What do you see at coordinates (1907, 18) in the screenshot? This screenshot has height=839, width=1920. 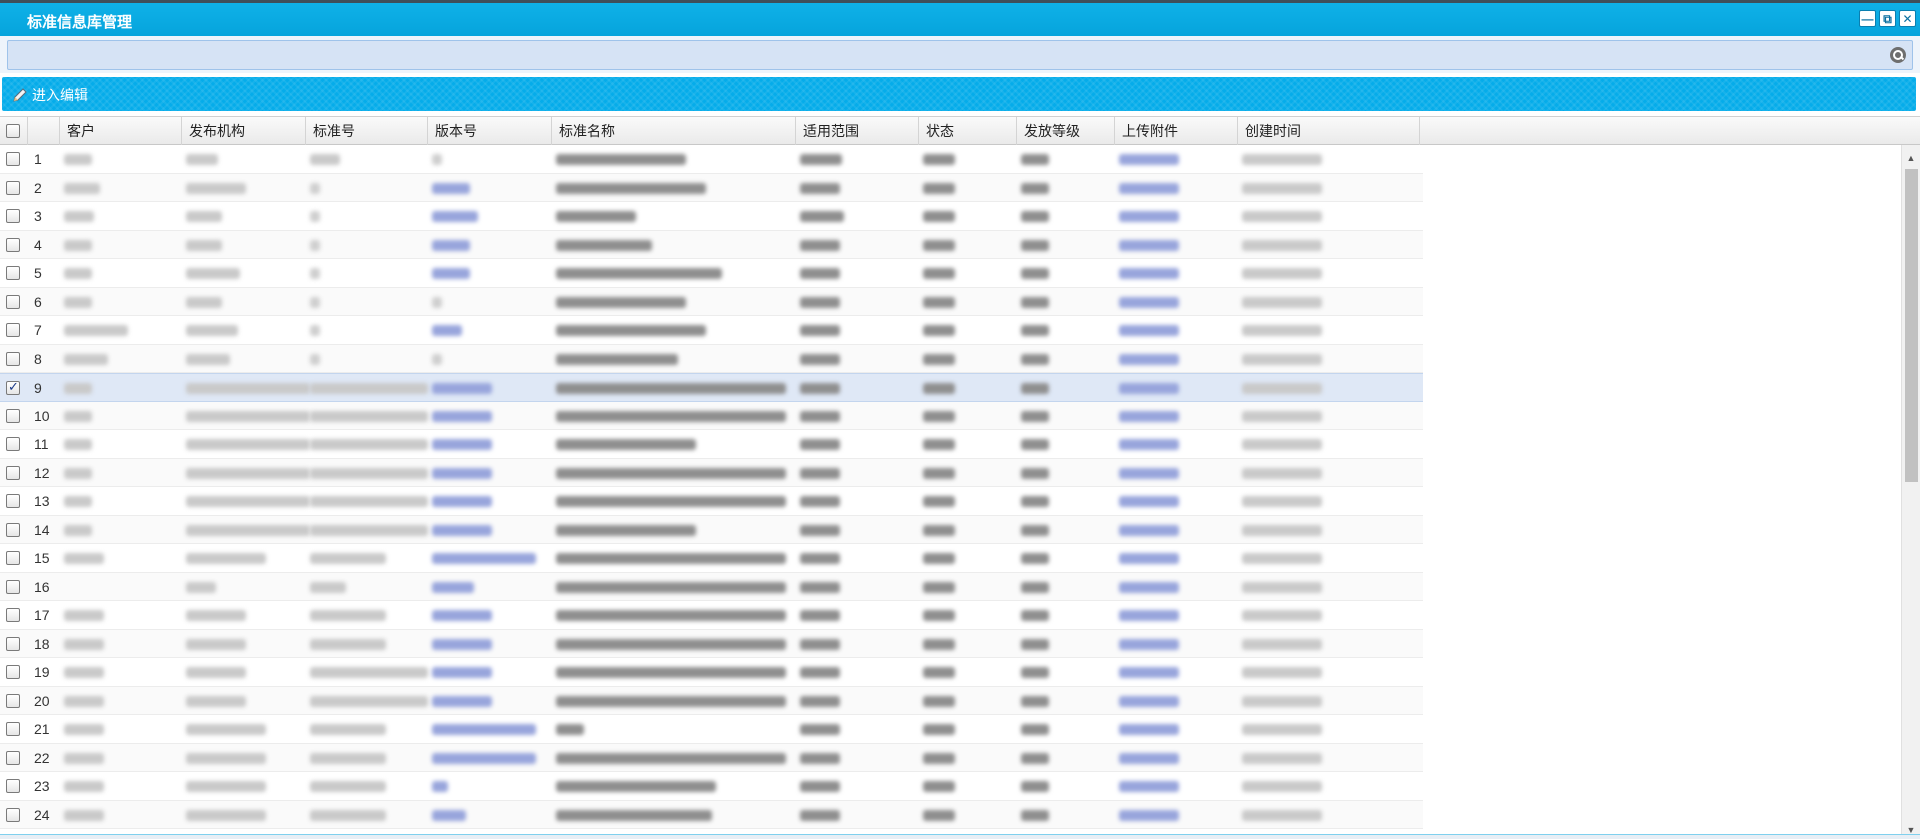 I see `close-icon: ✕` at bounding box center [1907, 18].